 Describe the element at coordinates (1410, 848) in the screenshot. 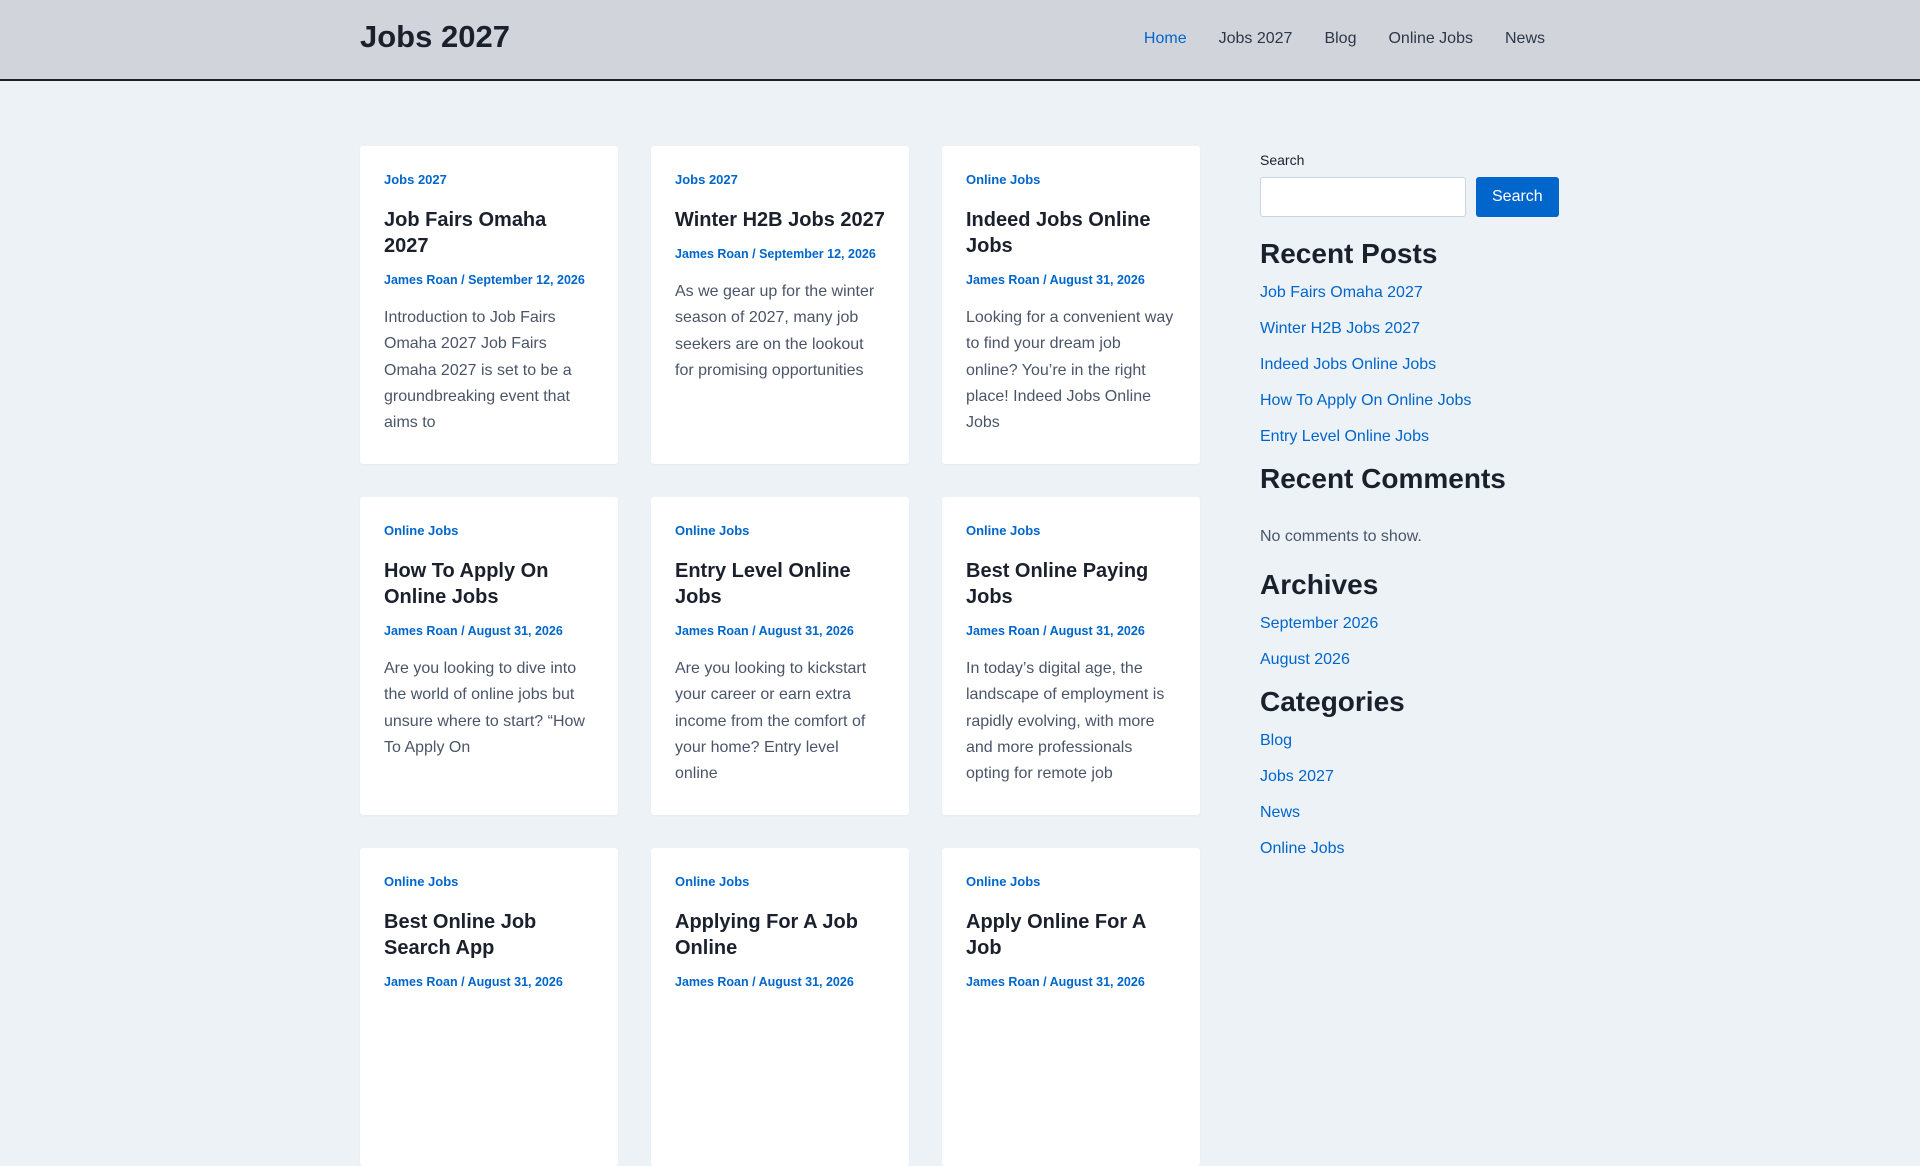

I see `category-link: Online Jobs` at that location.